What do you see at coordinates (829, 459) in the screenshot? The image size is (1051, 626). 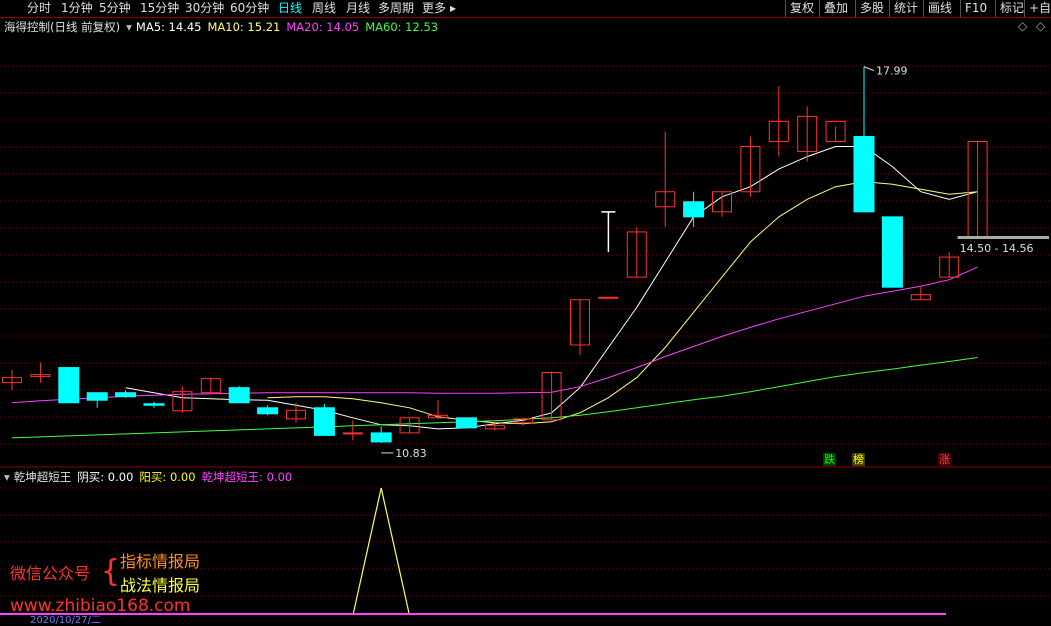 I see `signal-marker-0: 跌` at bounding box center [829, 459].